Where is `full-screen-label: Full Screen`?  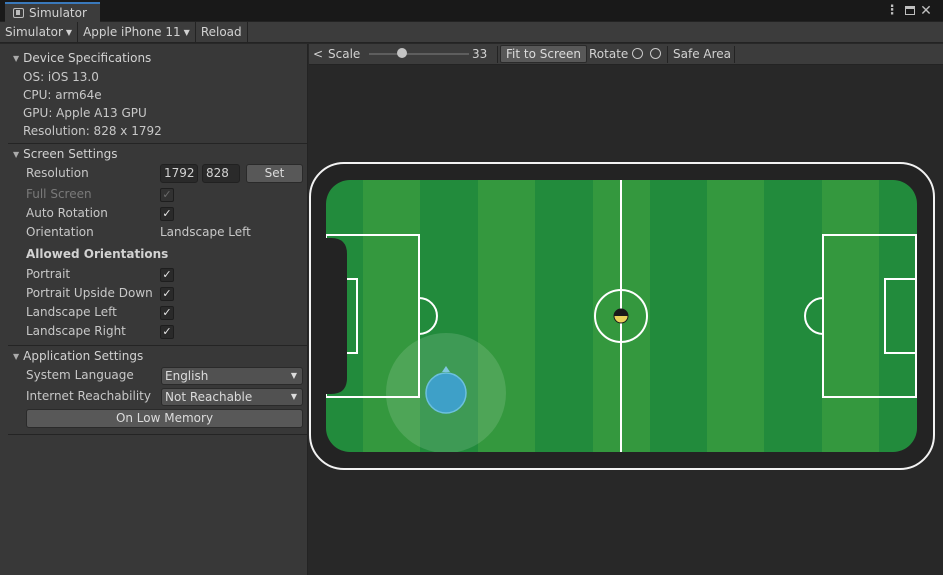 full-screen-label: Full Screen is located at coordinates (59, 194).